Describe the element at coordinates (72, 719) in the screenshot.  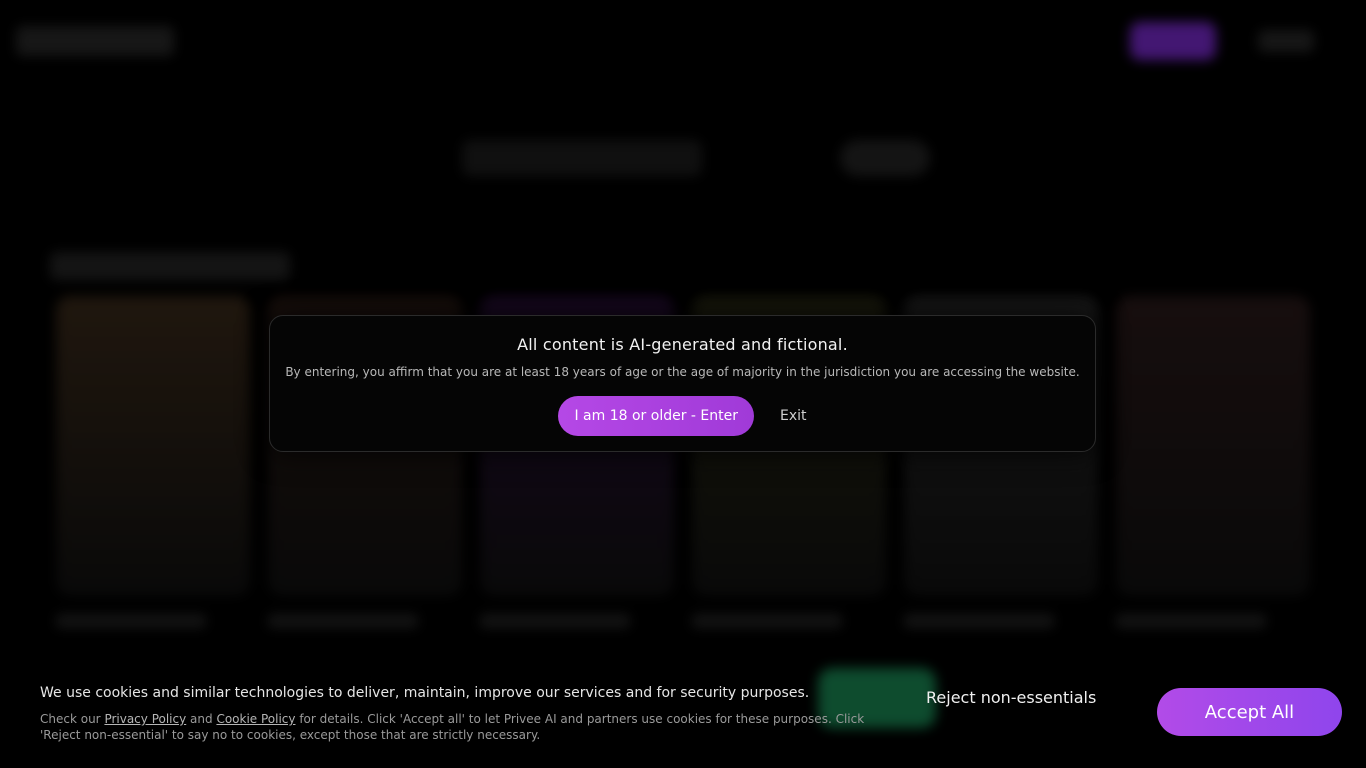
I see `cookie-detail-prefix: Check our` at that location.